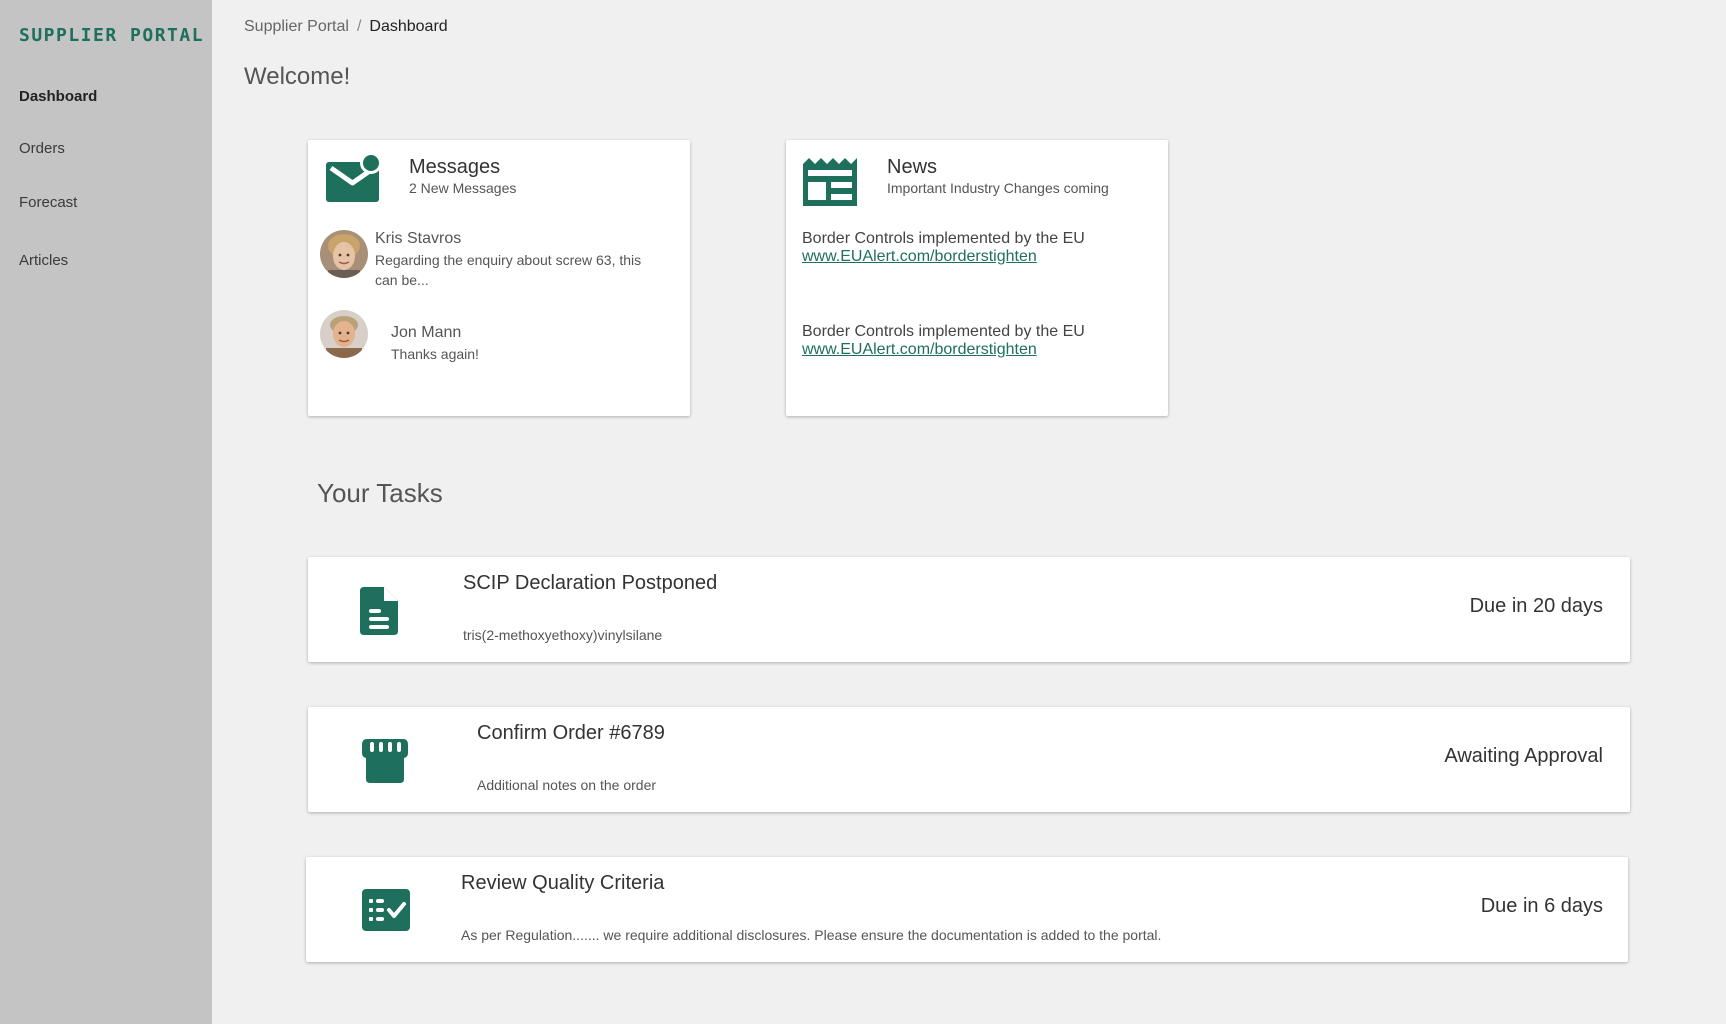 Image resolution: width=1726 pixels, height=1024 pixels. I want to click on task-status: Due in 20 days, so click(1536, 606).